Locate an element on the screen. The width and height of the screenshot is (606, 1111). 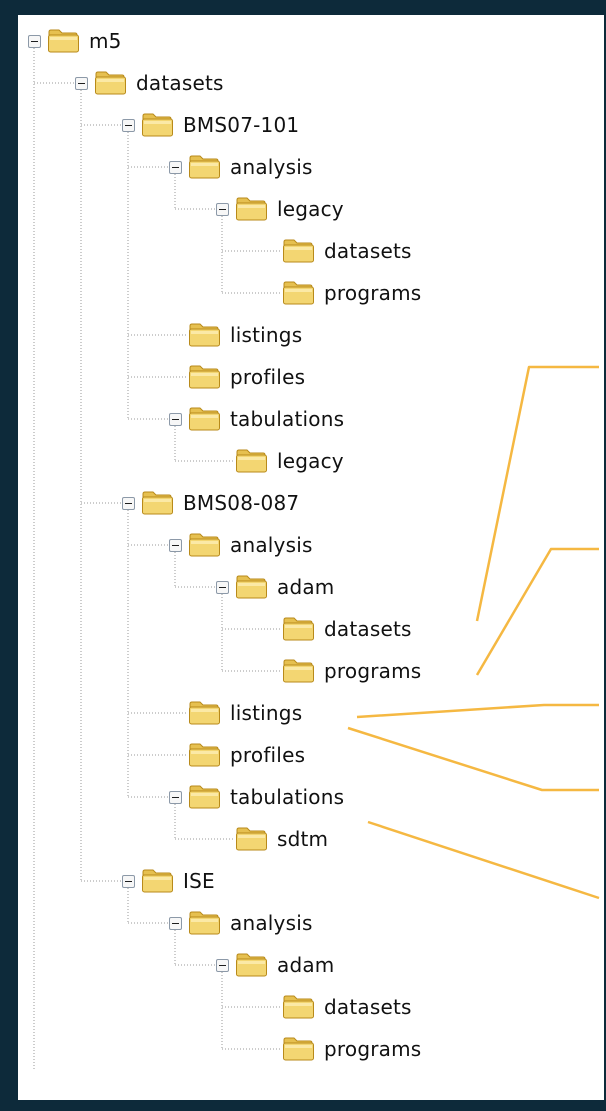
tree-node-bms07-legacy-programs: programs is located at coordinates (351, 293).